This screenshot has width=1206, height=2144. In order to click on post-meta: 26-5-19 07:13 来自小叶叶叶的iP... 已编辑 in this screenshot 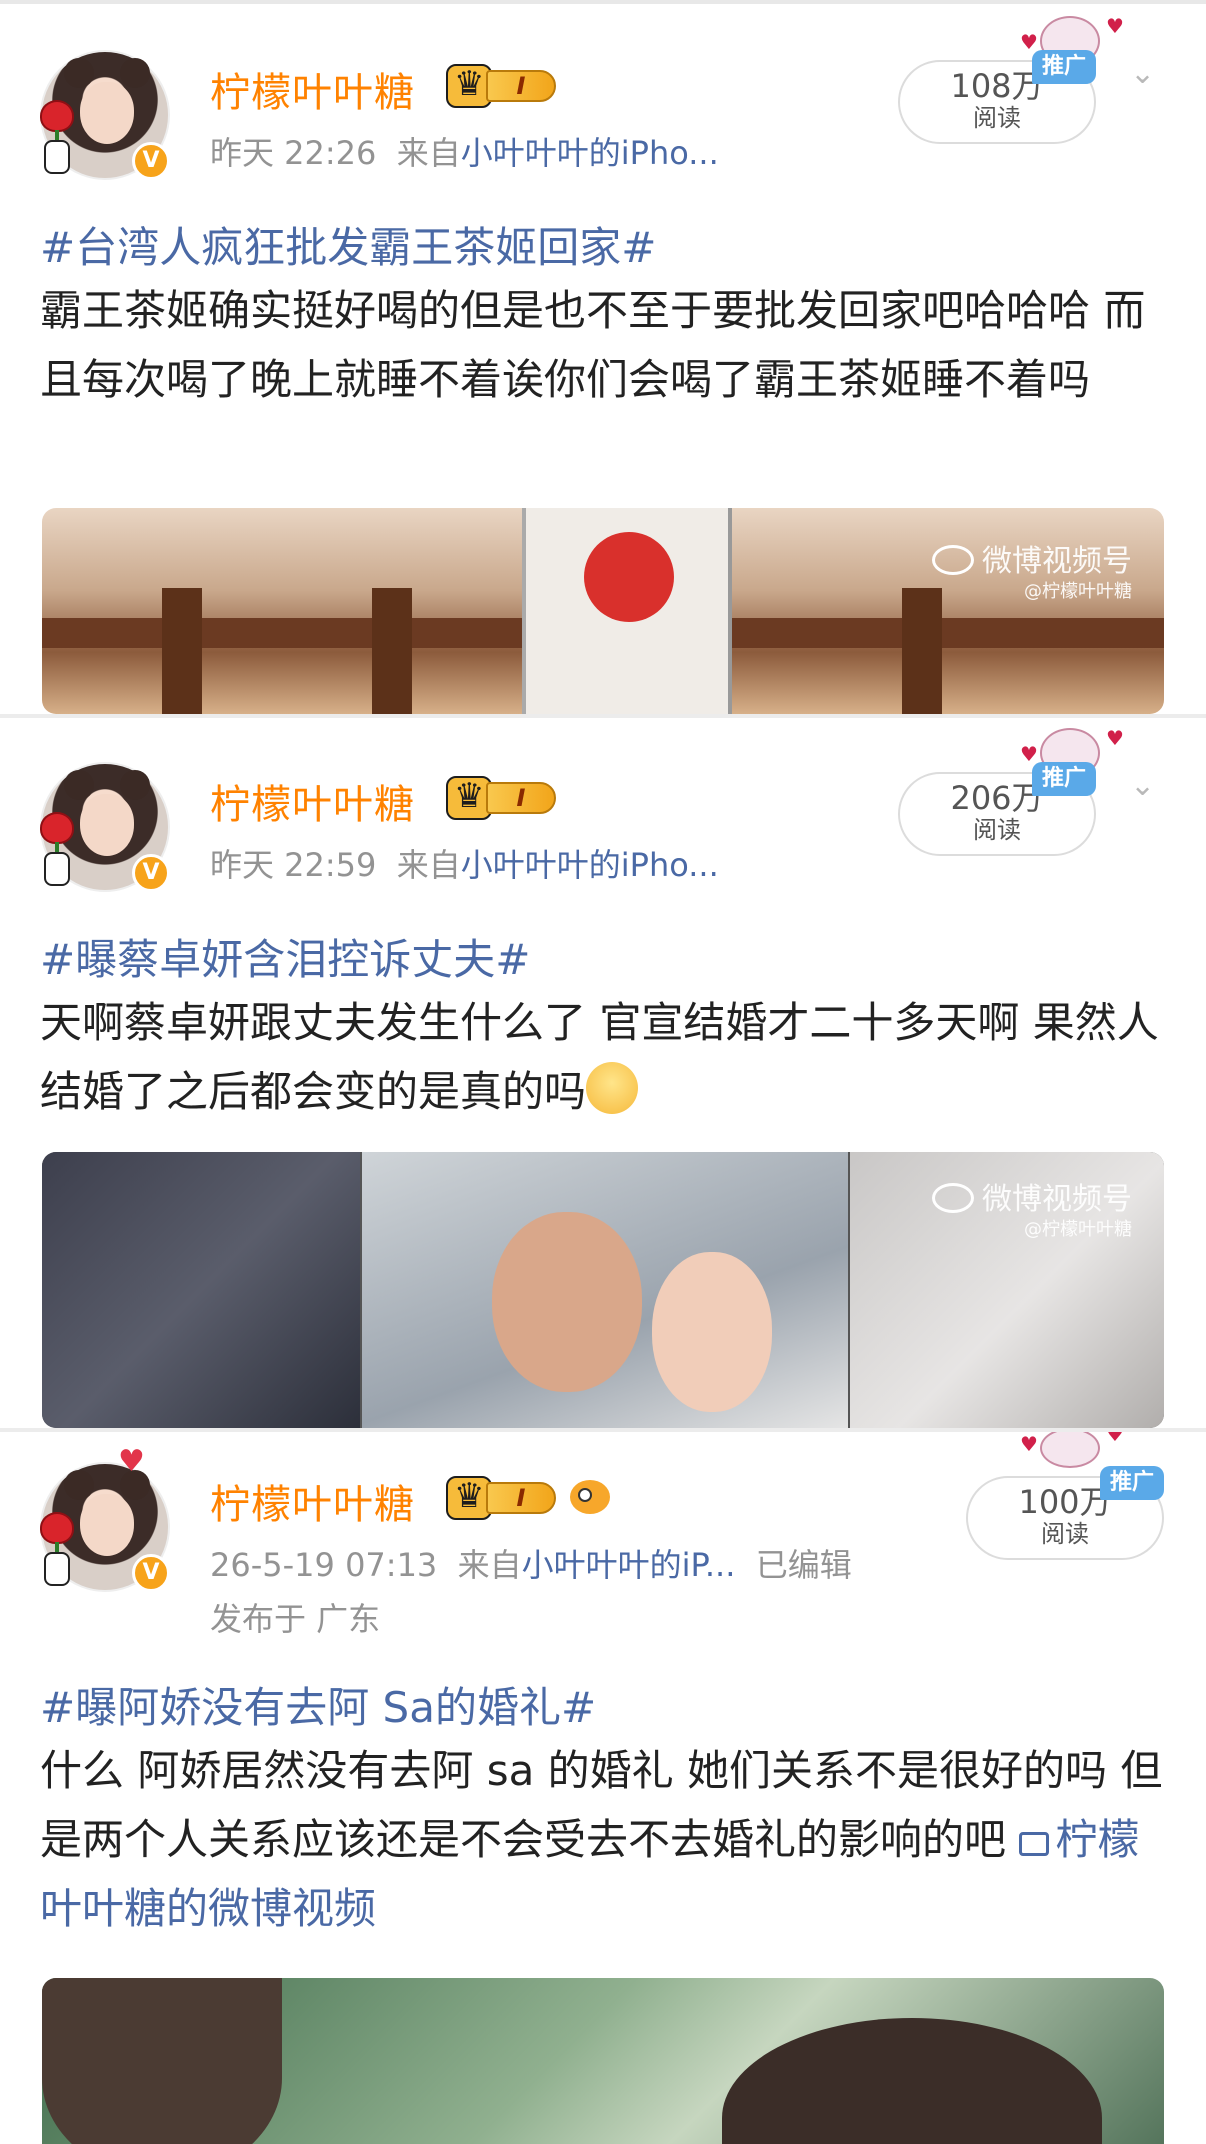, I will do `click(531, 1565)`.